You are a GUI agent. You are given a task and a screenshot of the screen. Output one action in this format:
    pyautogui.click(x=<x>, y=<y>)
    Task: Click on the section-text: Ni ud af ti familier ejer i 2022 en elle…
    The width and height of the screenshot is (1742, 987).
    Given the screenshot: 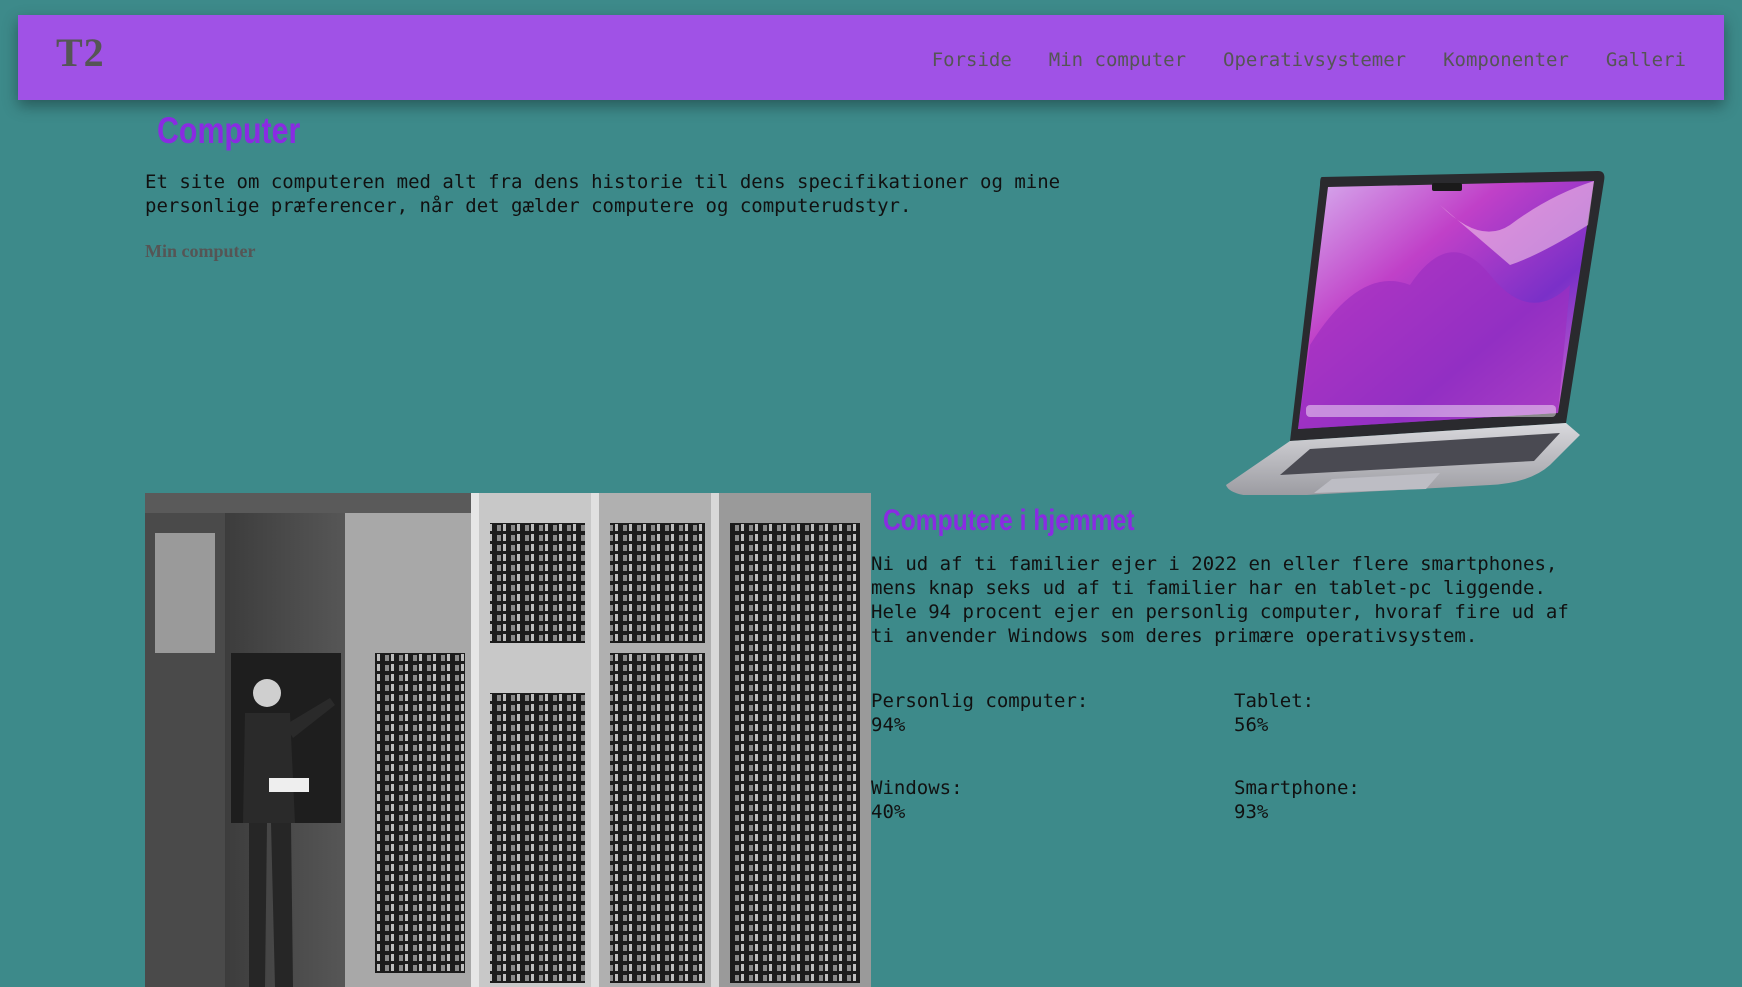 What is the action you would take?
    pyautogui.click(x=1220, y=600)
    